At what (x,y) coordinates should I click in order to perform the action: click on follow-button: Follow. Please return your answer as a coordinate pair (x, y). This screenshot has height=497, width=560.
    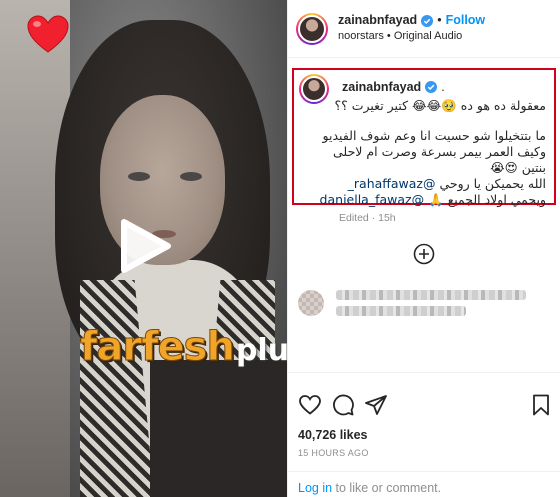
    Looking at the image, I should click on (466, 21).